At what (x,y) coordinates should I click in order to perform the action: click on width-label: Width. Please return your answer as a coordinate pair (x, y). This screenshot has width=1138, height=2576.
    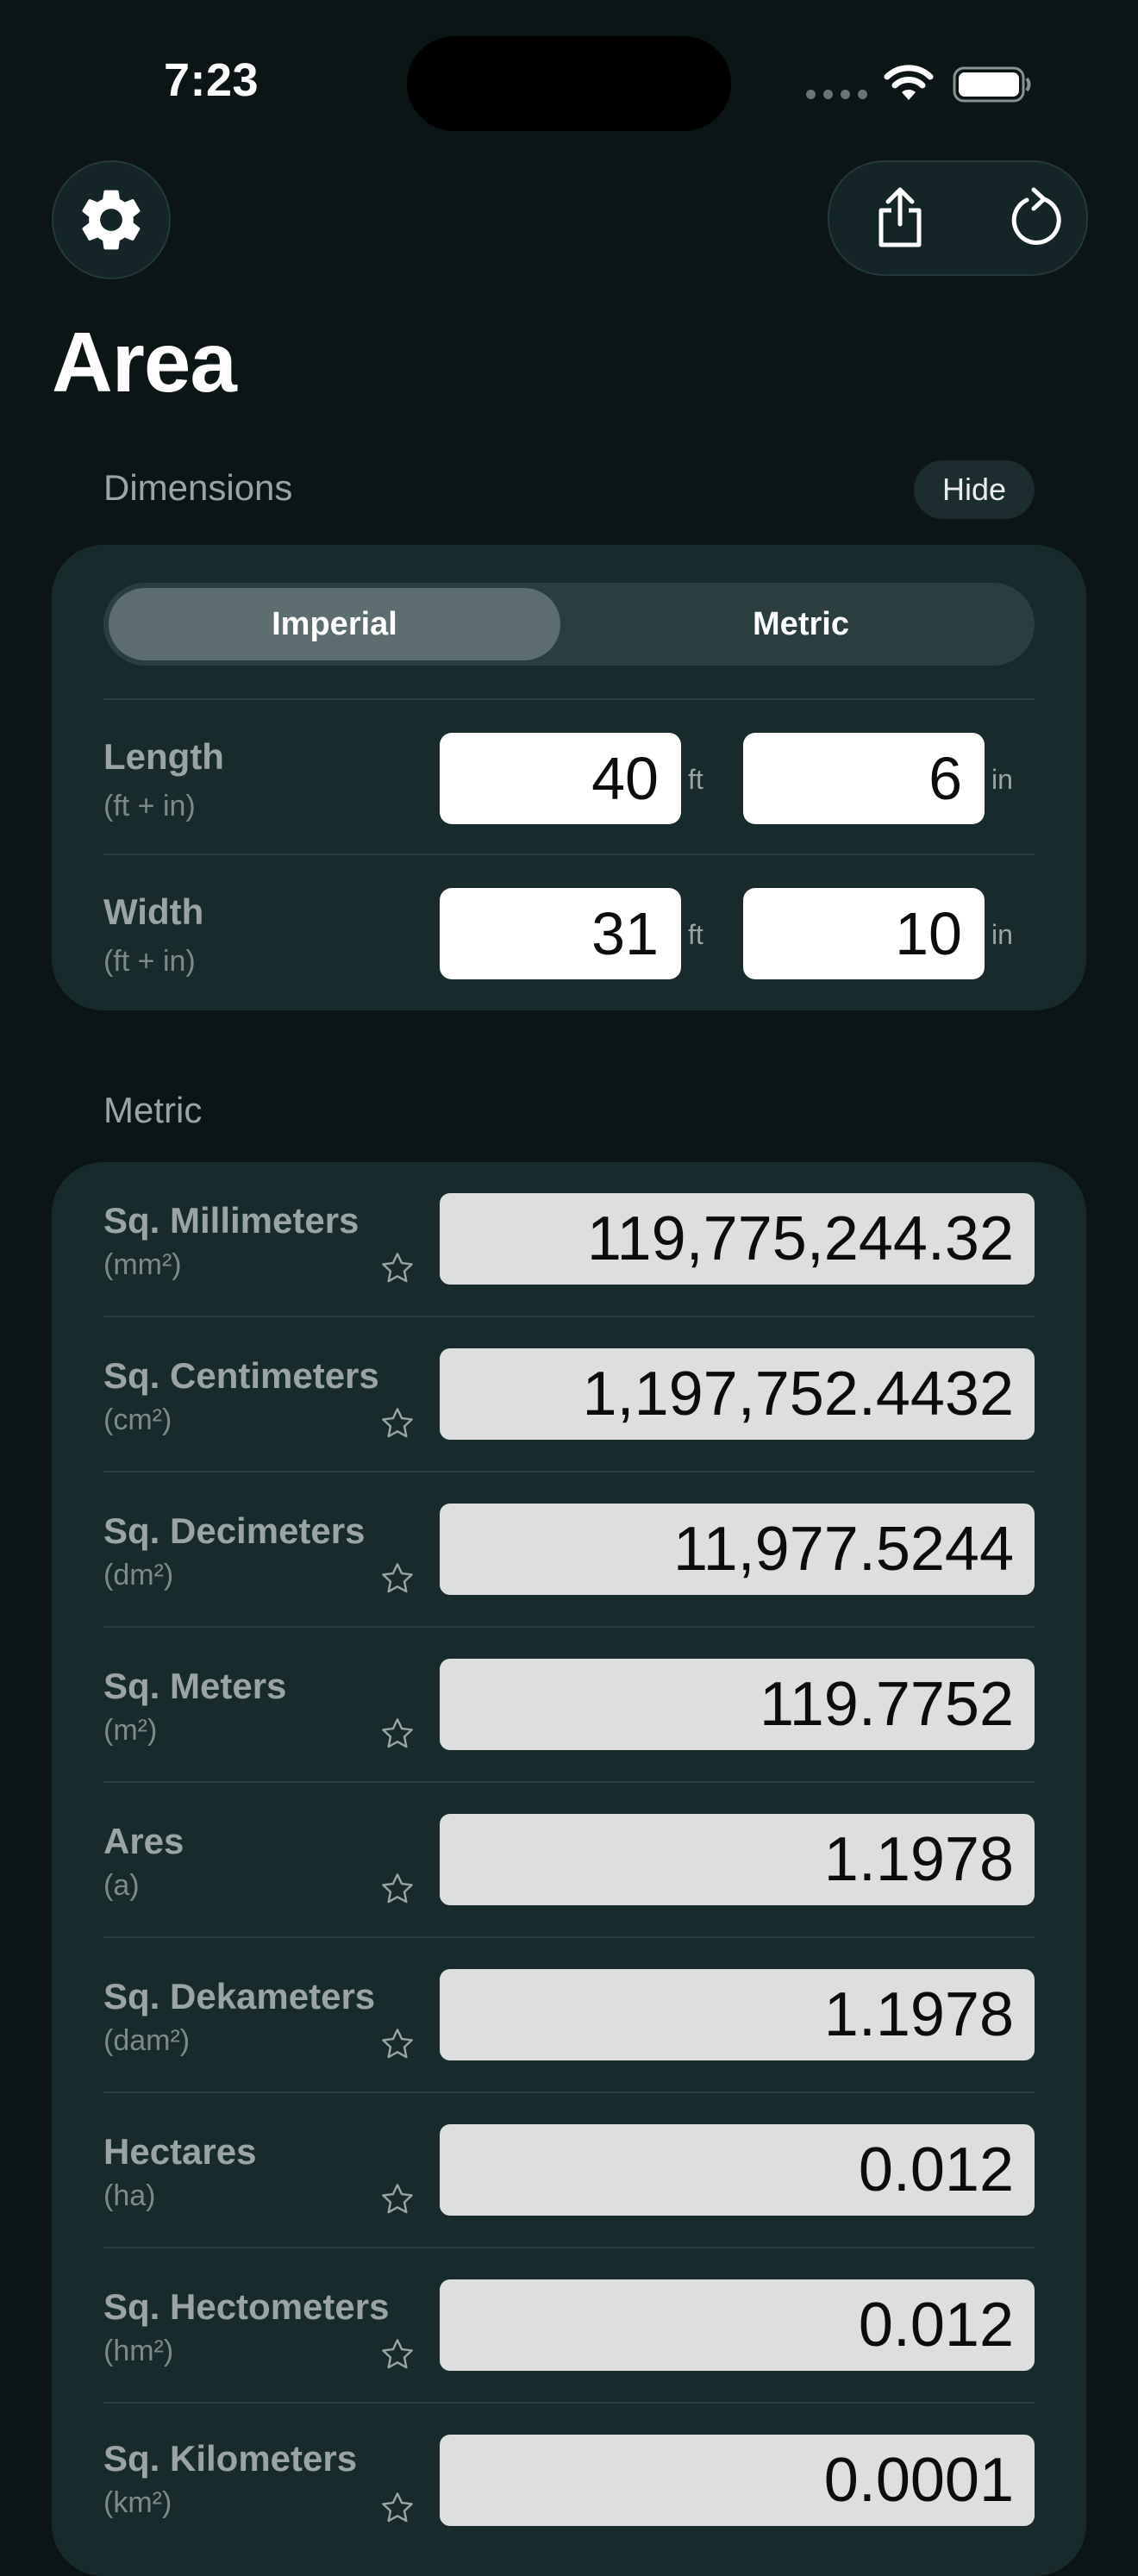
    Looking at the image, I should click on (153, 912).